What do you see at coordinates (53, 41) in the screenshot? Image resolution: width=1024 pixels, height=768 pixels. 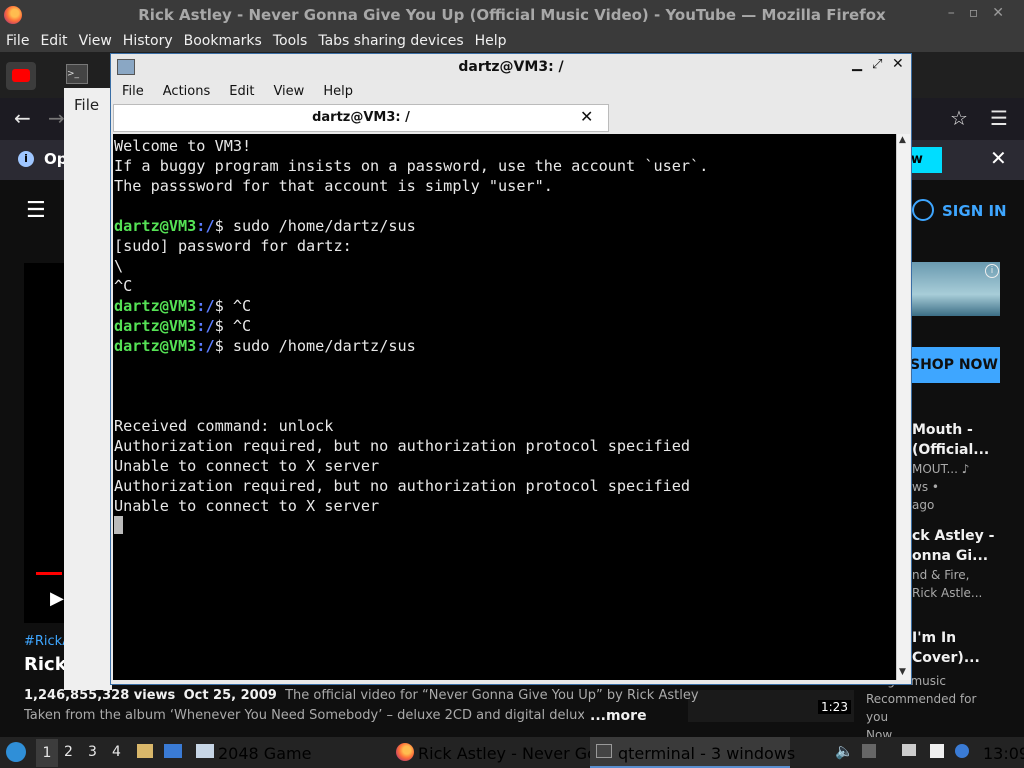 I see `ff-menu-edit: Edit` at bounding box center [53, 41].